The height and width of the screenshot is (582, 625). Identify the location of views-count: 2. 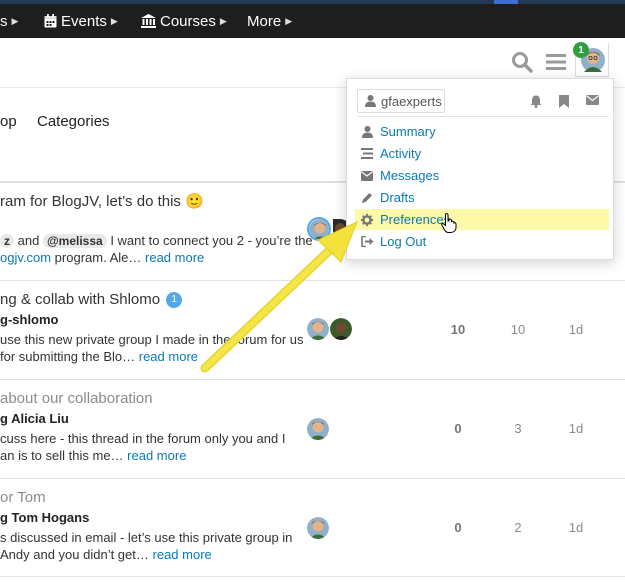
(518, 527).